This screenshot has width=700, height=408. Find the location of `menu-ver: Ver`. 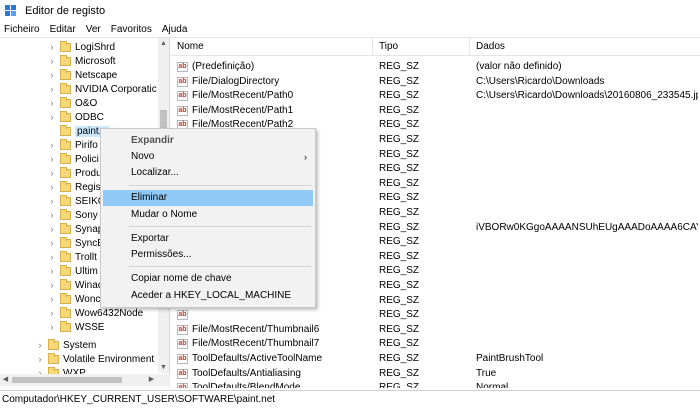

menu-ver: Ver is located at coordinates (93, 29).